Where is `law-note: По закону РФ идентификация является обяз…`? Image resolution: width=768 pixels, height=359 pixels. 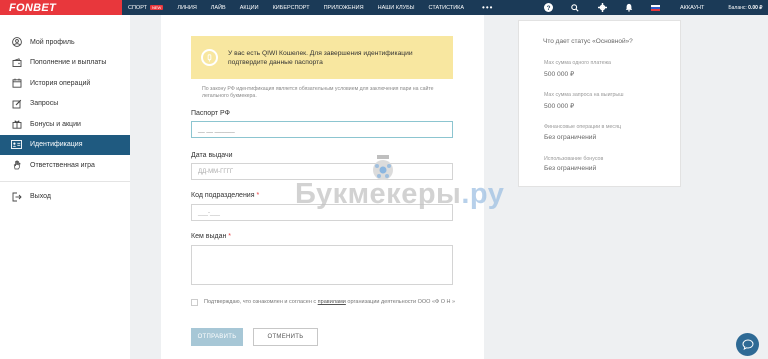 law-note: По закону РФ идентификация является обяз… is located at coordinates (318, 92).